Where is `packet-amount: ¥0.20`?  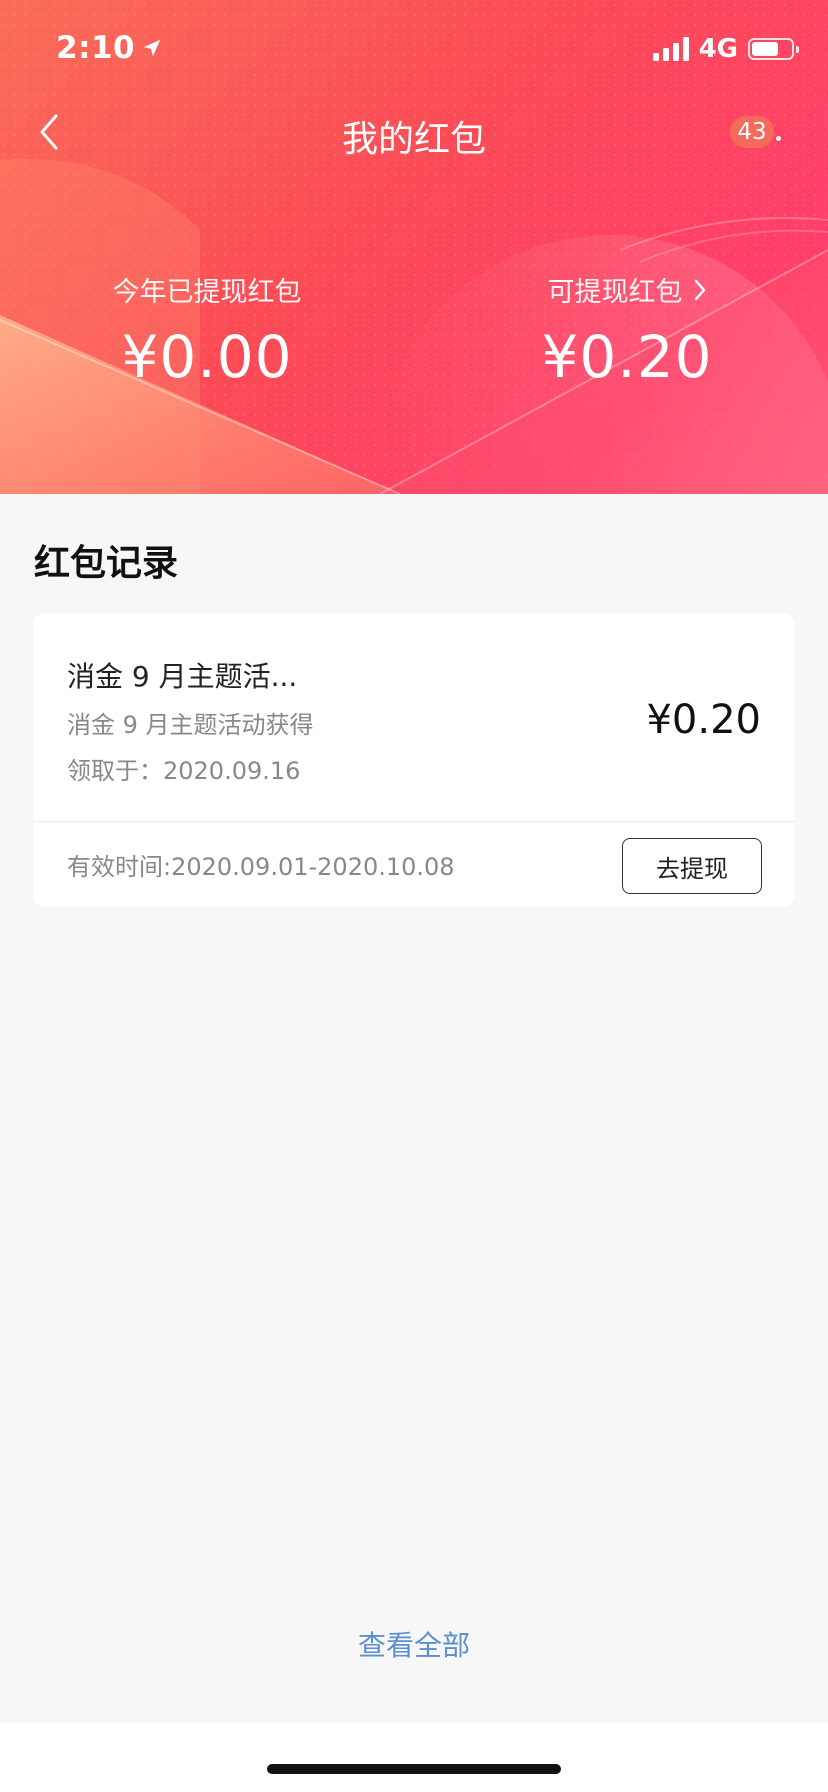 packet-amount: ¥0.20 is located at coordinates (703, 720).